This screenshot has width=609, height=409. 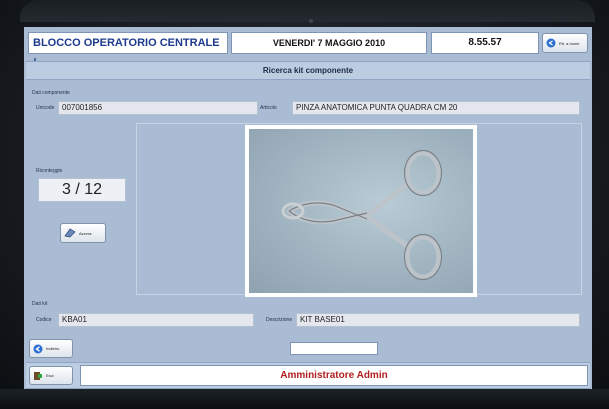 What do you see at coordinates (569, 43) in the screenshot?
I see `back-home-label: Rit. a home` at bounding box center [569, 43].